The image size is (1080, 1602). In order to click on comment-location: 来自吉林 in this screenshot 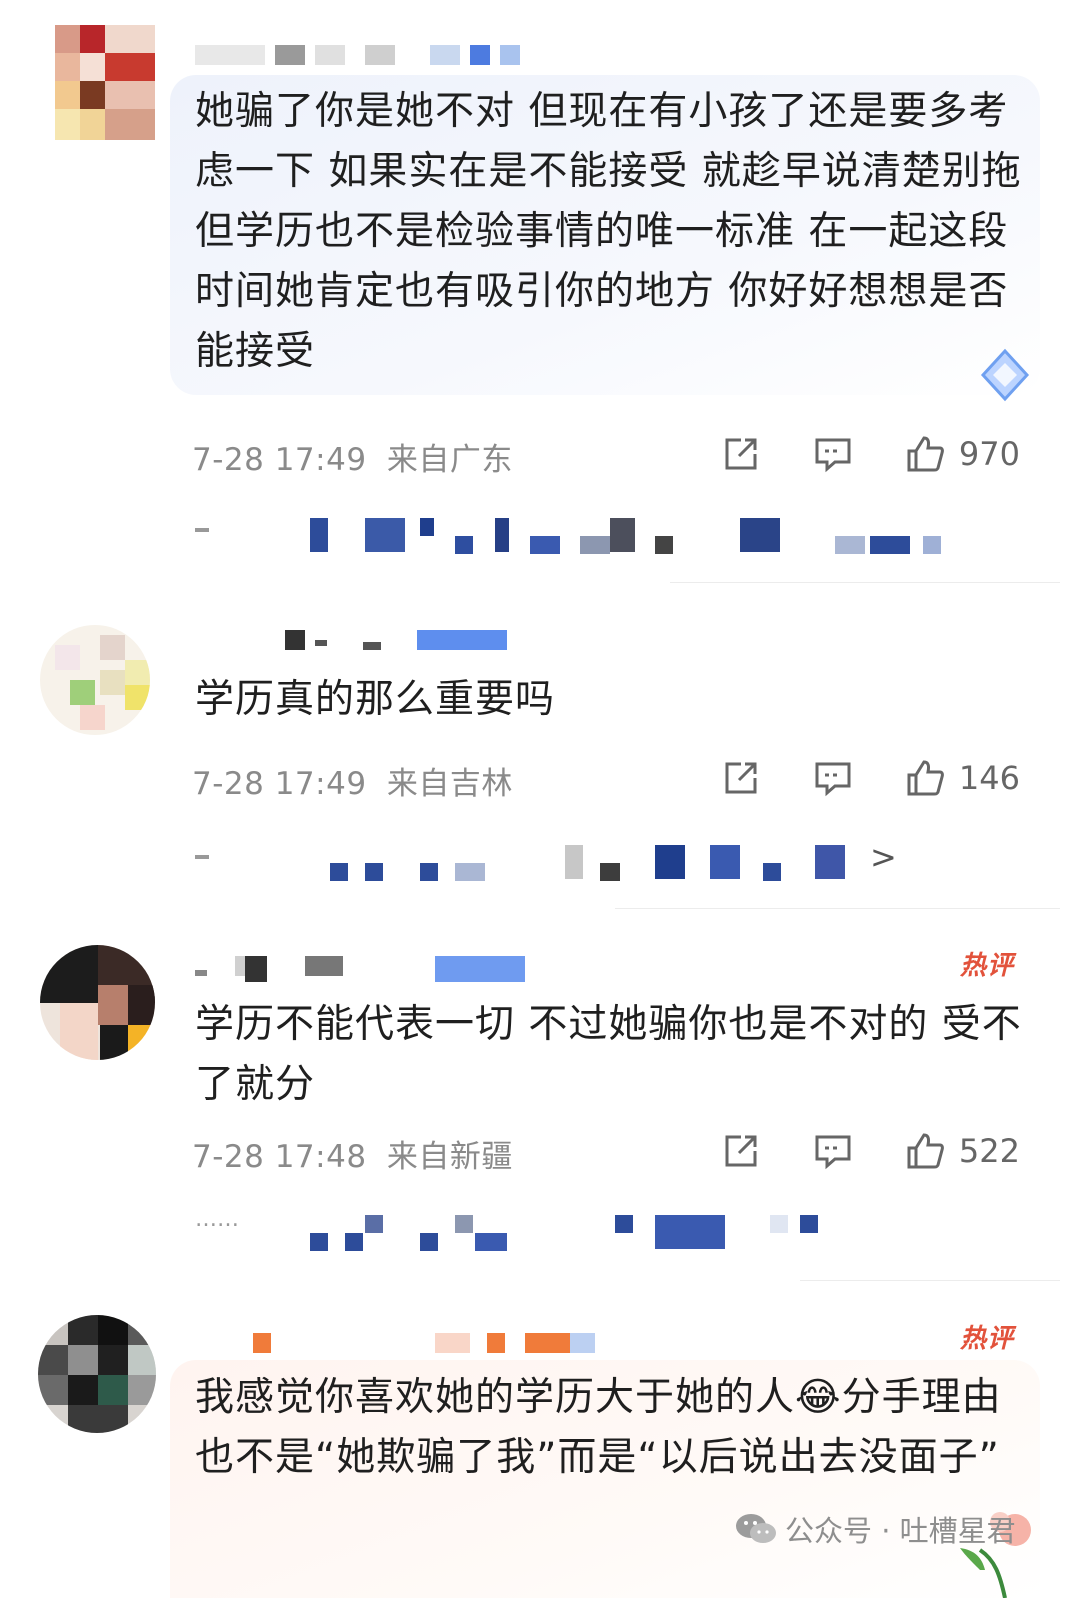, I will do `click(449, 784)`.